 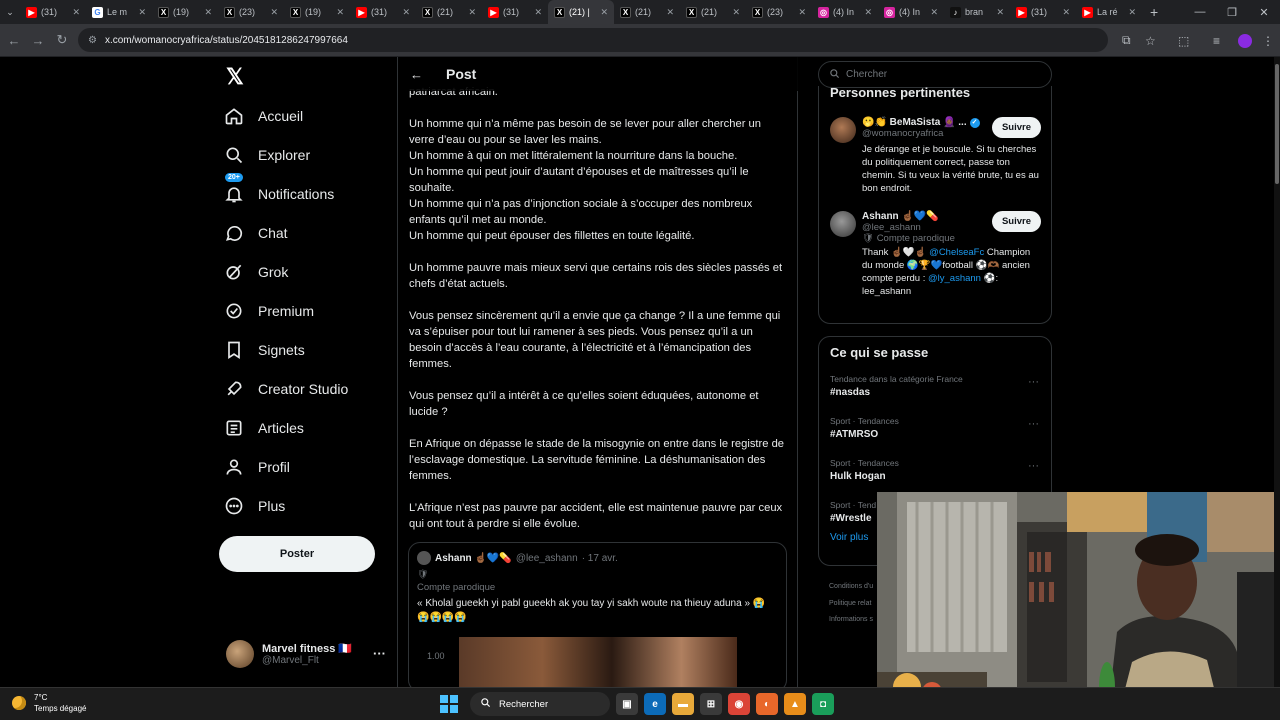 I want to click on browser-tab: ▶ La ré ✕, so click(x=1109, y=12).